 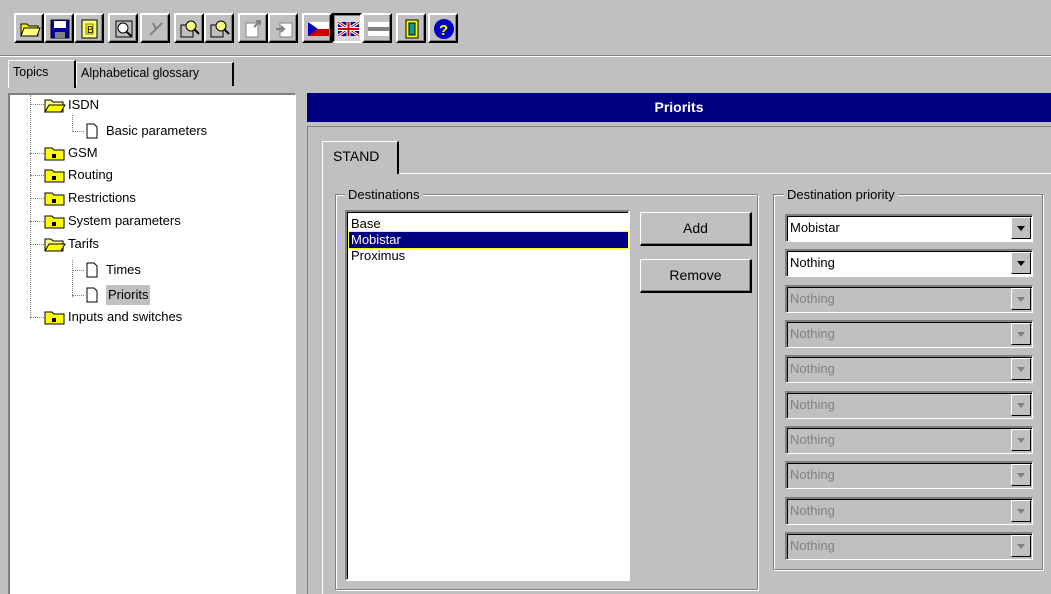 I want to click on page-title: Priorits, so click(x=679, y=107).